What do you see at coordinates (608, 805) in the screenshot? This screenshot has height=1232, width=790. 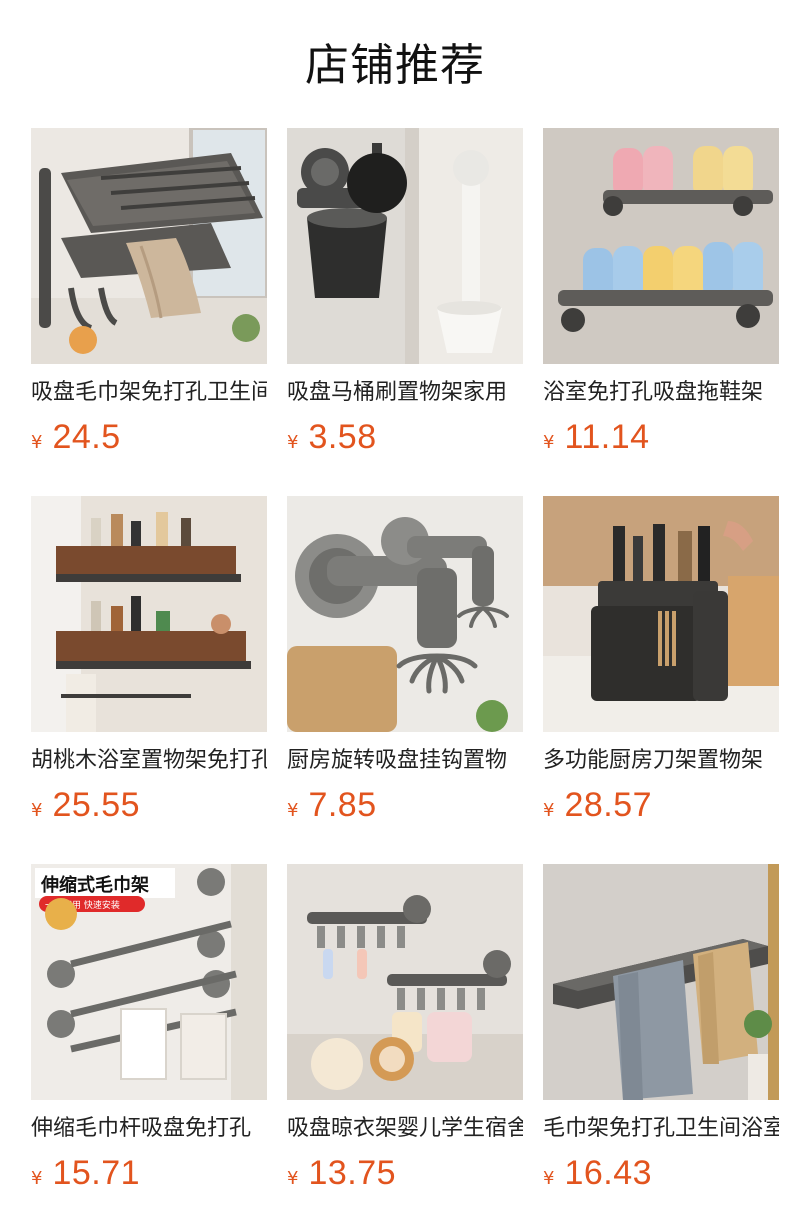 I see `product-price: 28.57` at bounding box center [608, 805].